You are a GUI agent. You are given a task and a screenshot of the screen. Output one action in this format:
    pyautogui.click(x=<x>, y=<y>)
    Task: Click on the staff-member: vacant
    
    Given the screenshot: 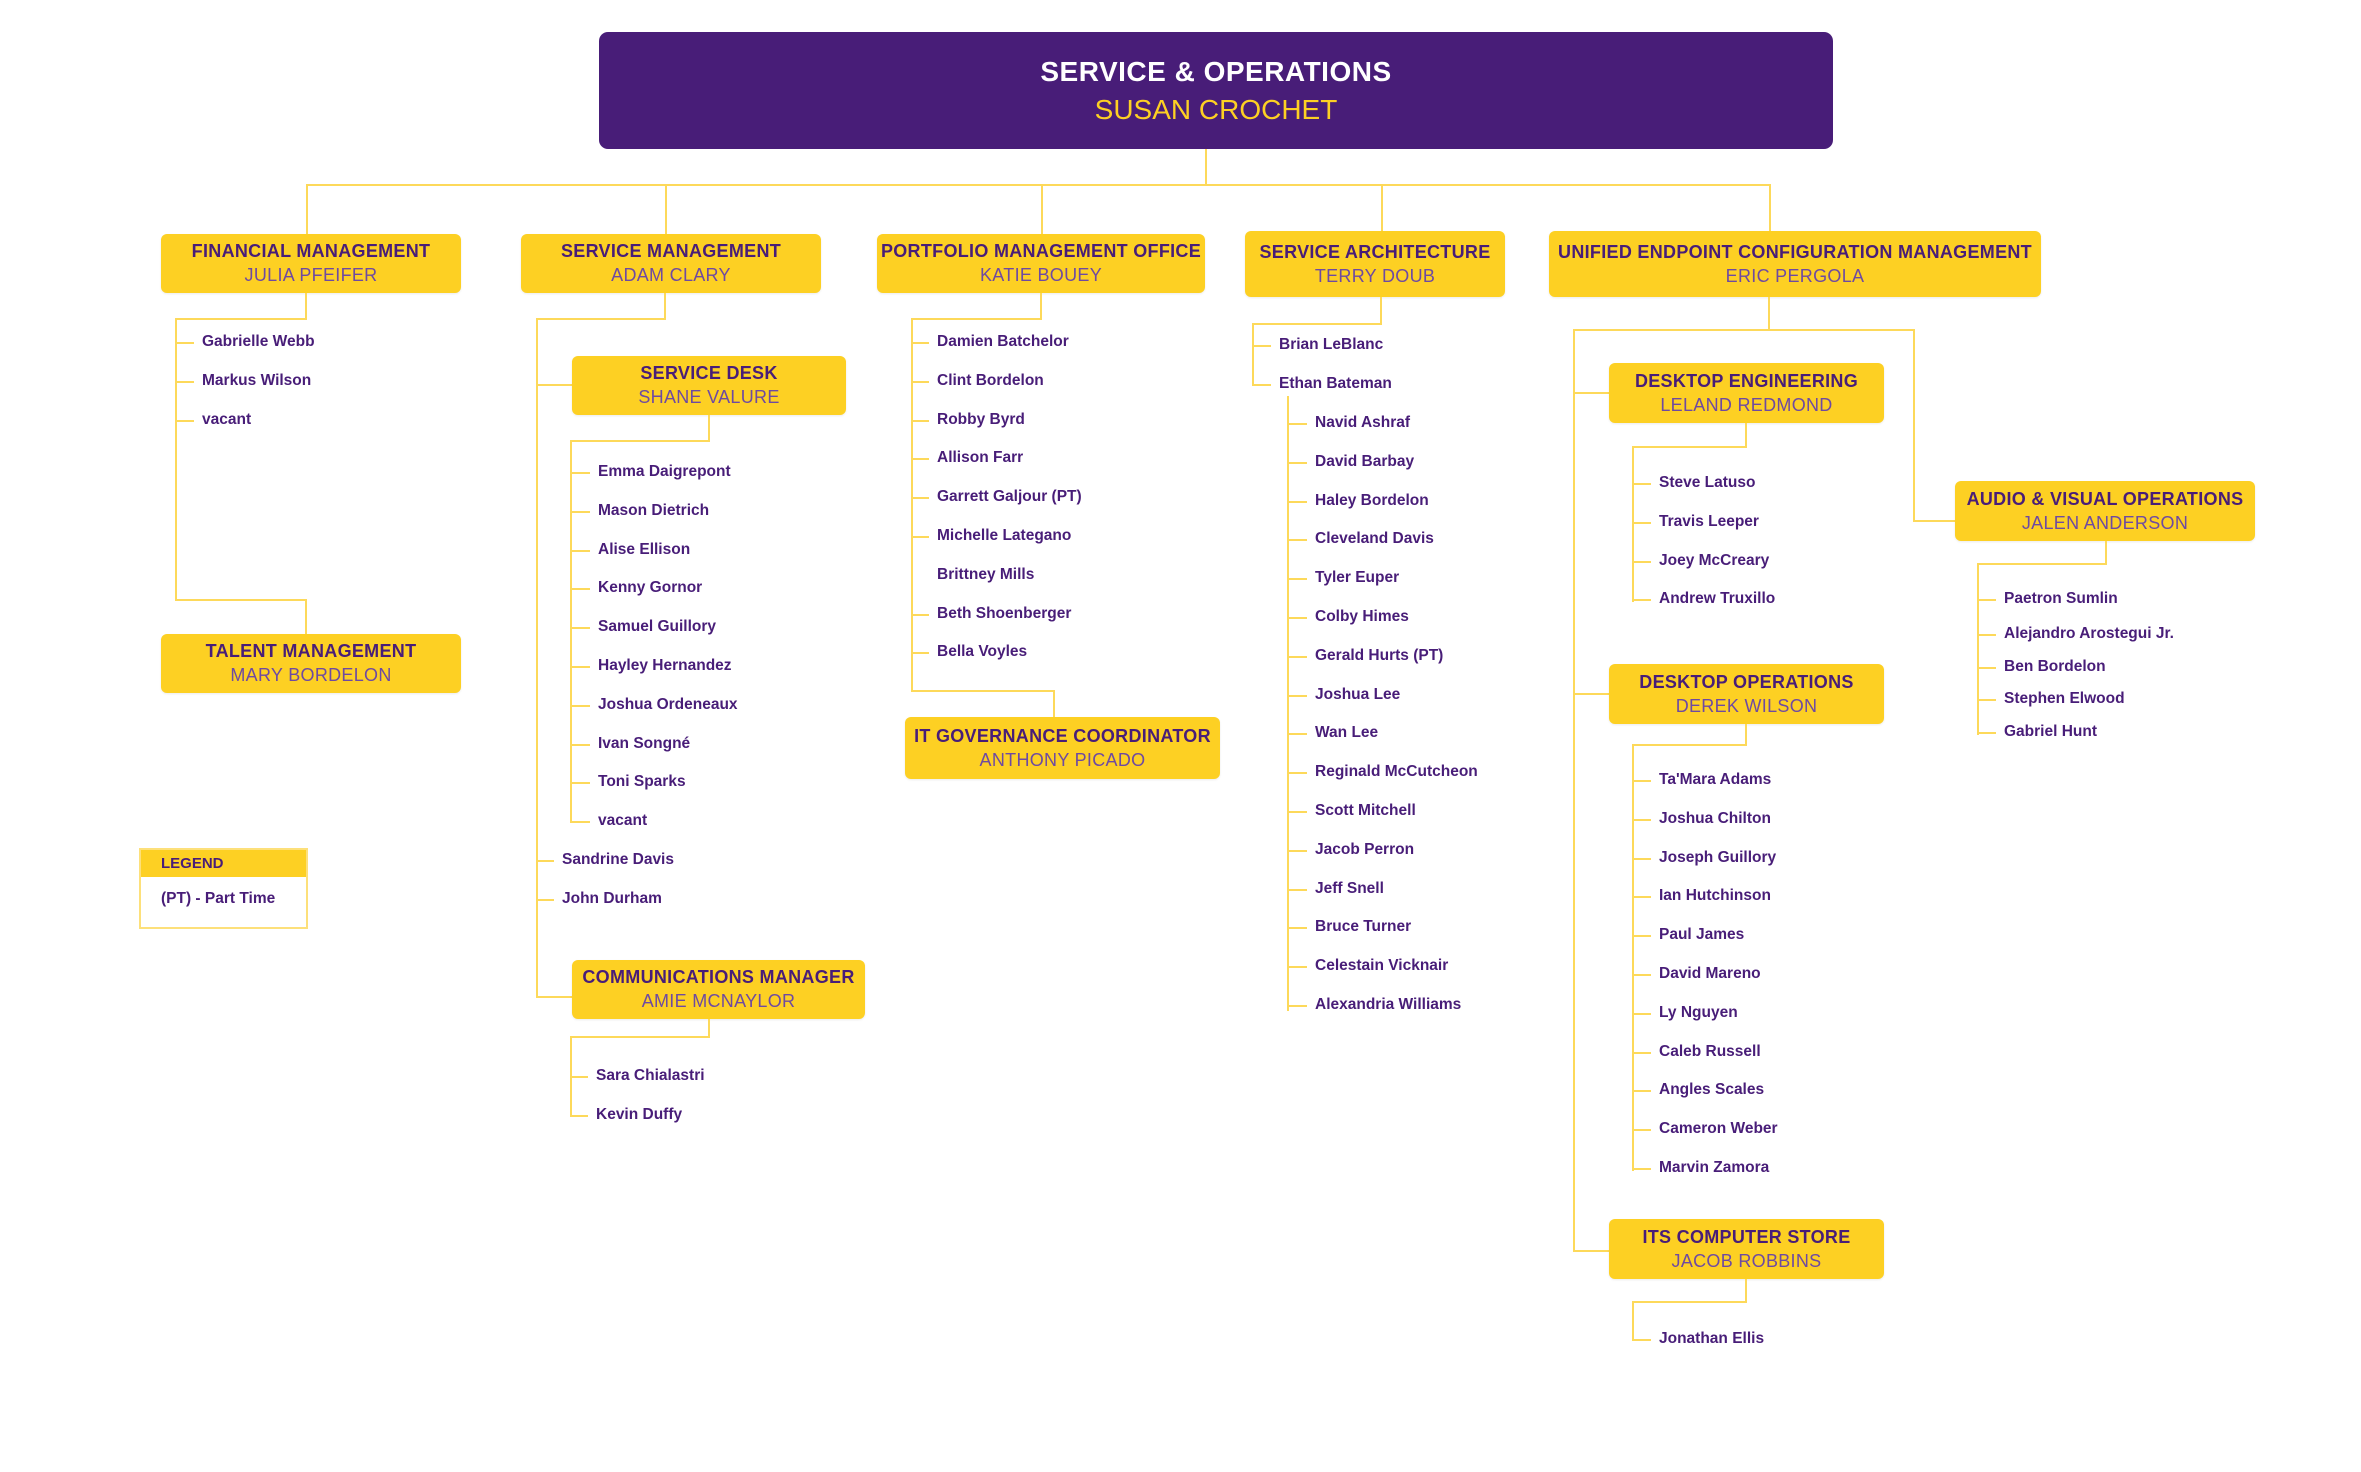 What is the action you would take?
    pyautogui.click(x=227, y=419)
    